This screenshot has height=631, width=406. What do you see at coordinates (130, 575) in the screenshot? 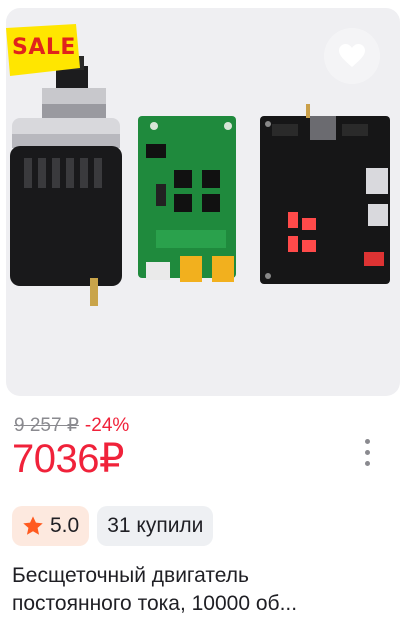
I see `product-title-line-1: Бесщеточный двигатель` at bounding box center [130, 575].